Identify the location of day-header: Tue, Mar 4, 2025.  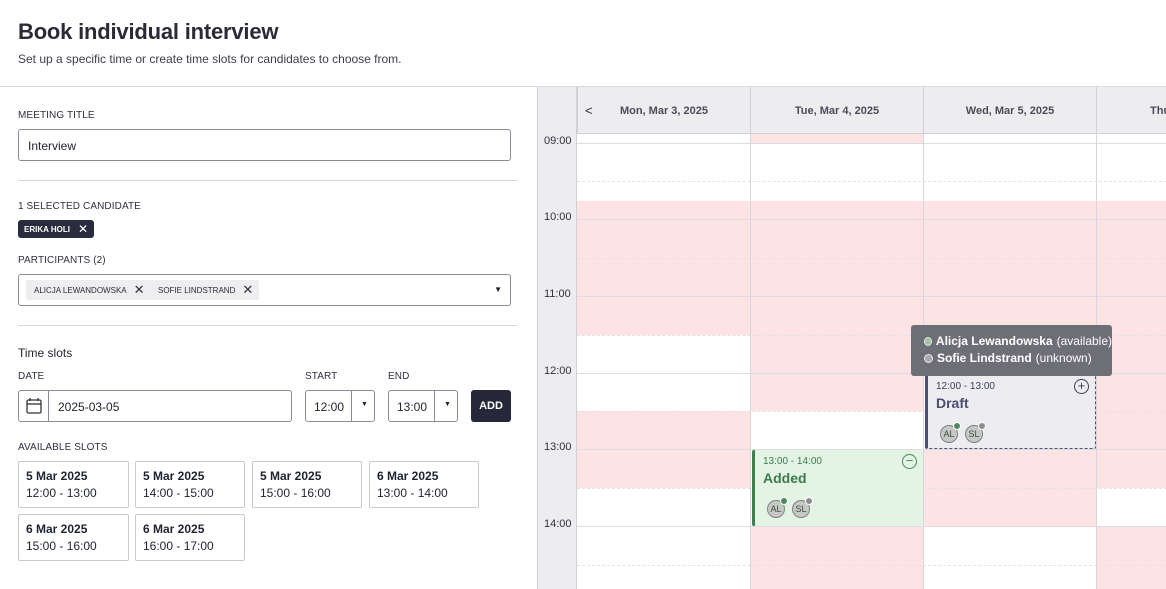
(836, 110).